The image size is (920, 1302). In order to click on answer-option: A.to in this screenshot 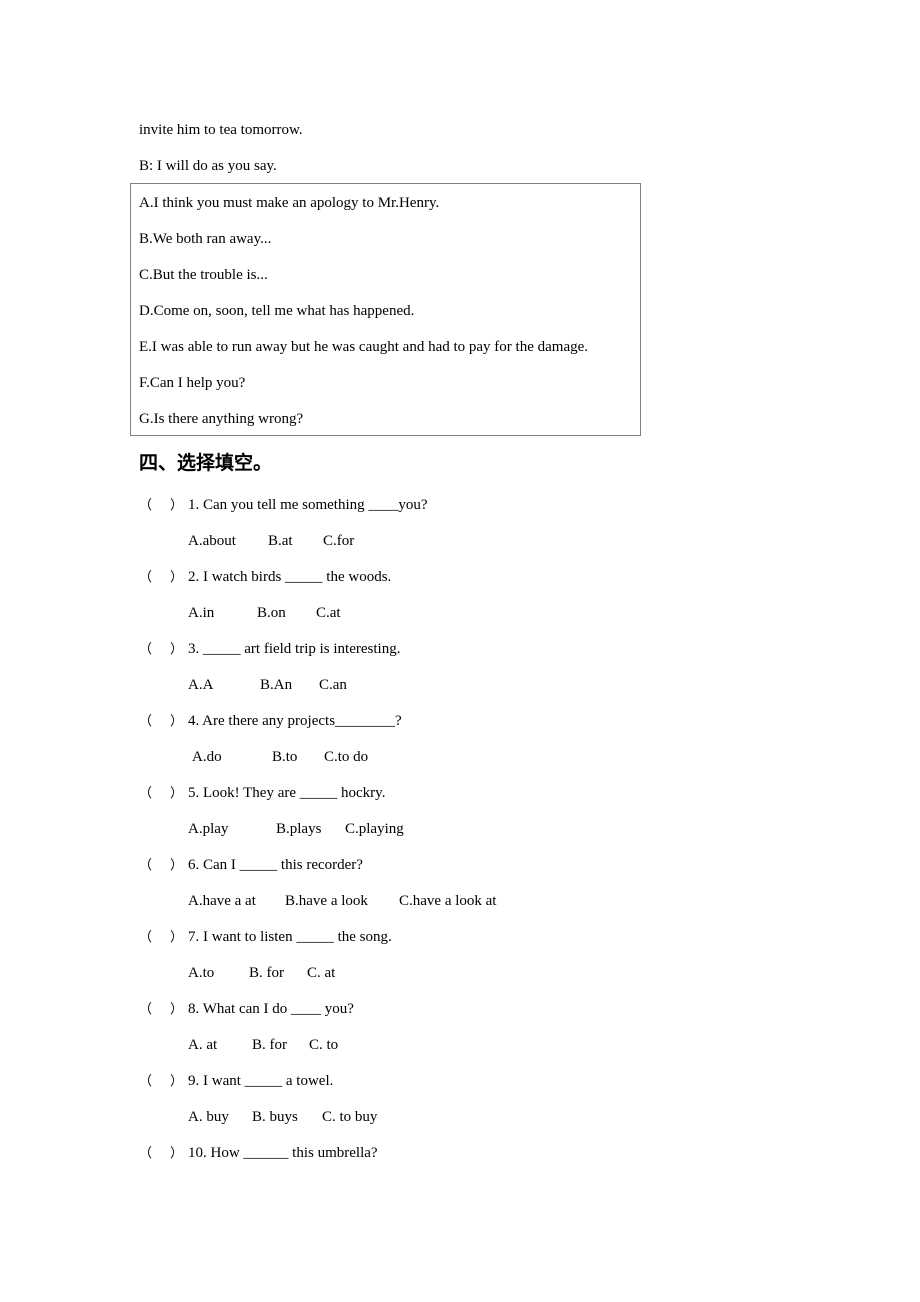, I will do `click(201, 973)`.